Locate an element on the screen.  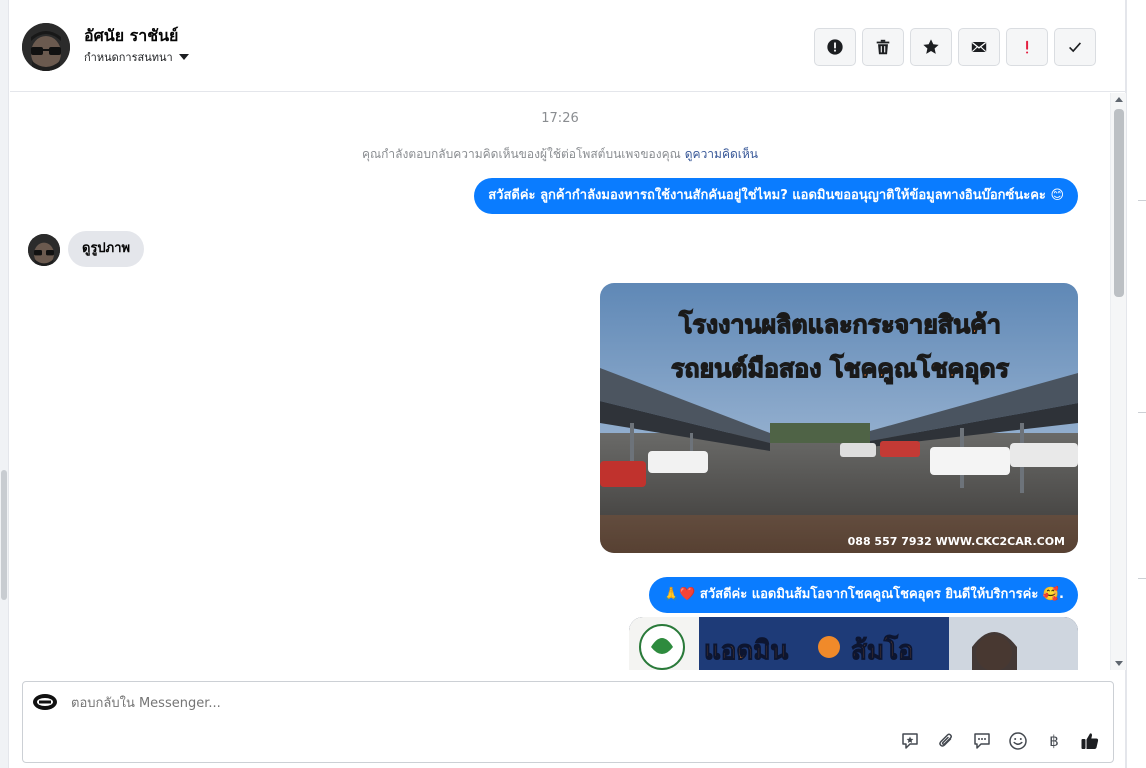
left-scrollbar-thumb is located at coordinates (4, 535).